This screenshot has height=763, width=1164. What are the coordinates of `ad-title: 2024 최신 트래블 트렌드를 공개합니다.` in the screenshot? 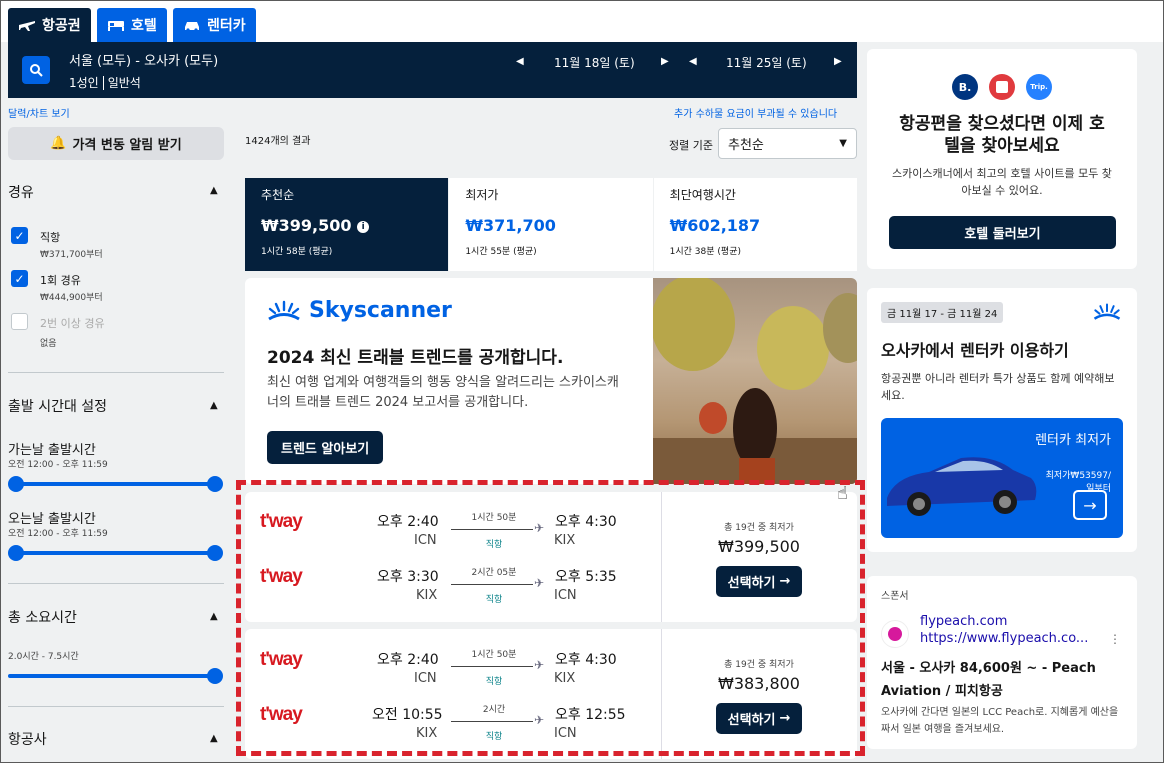 It's located at (415, 358).